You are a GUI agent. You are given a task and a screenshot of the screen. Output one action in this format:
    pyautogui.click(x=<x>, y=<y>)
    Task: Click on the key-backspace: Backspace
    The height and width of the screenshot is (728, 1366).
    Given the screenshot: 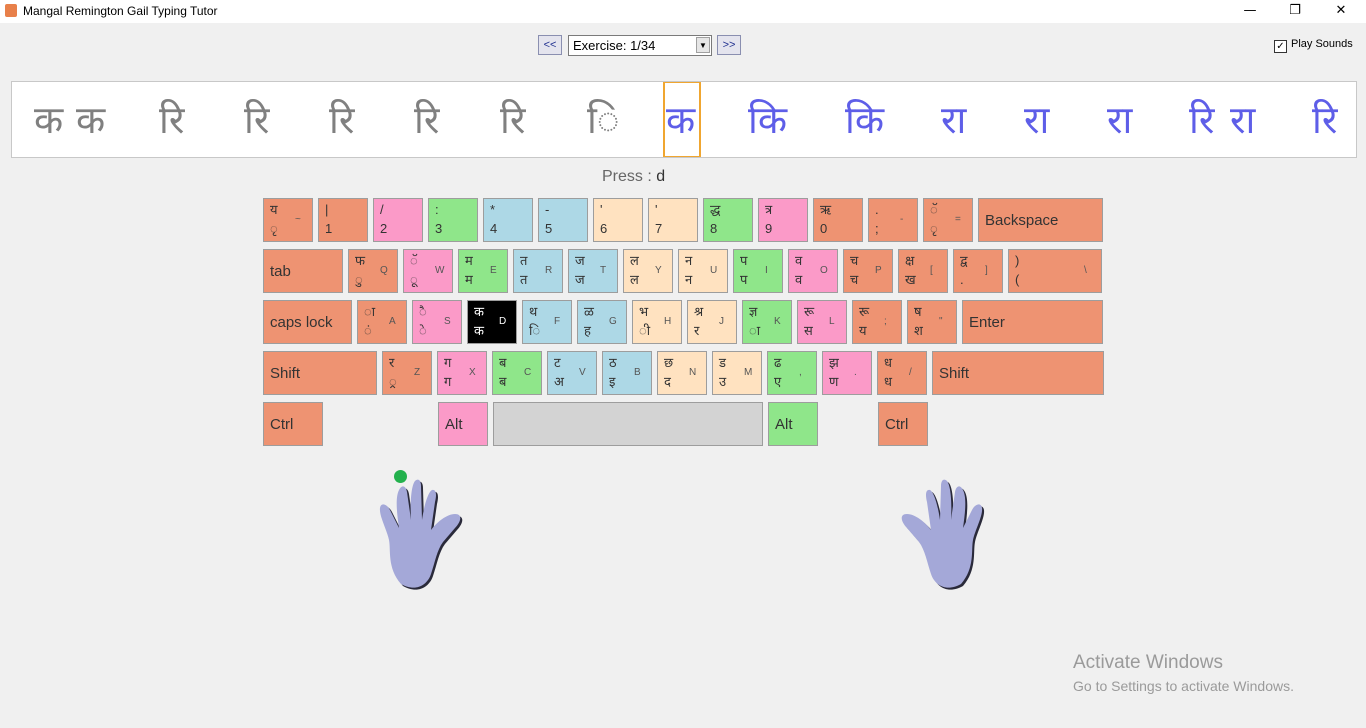 What is the action you would take?
    pyautogui.click(x=1040, y=220)
    